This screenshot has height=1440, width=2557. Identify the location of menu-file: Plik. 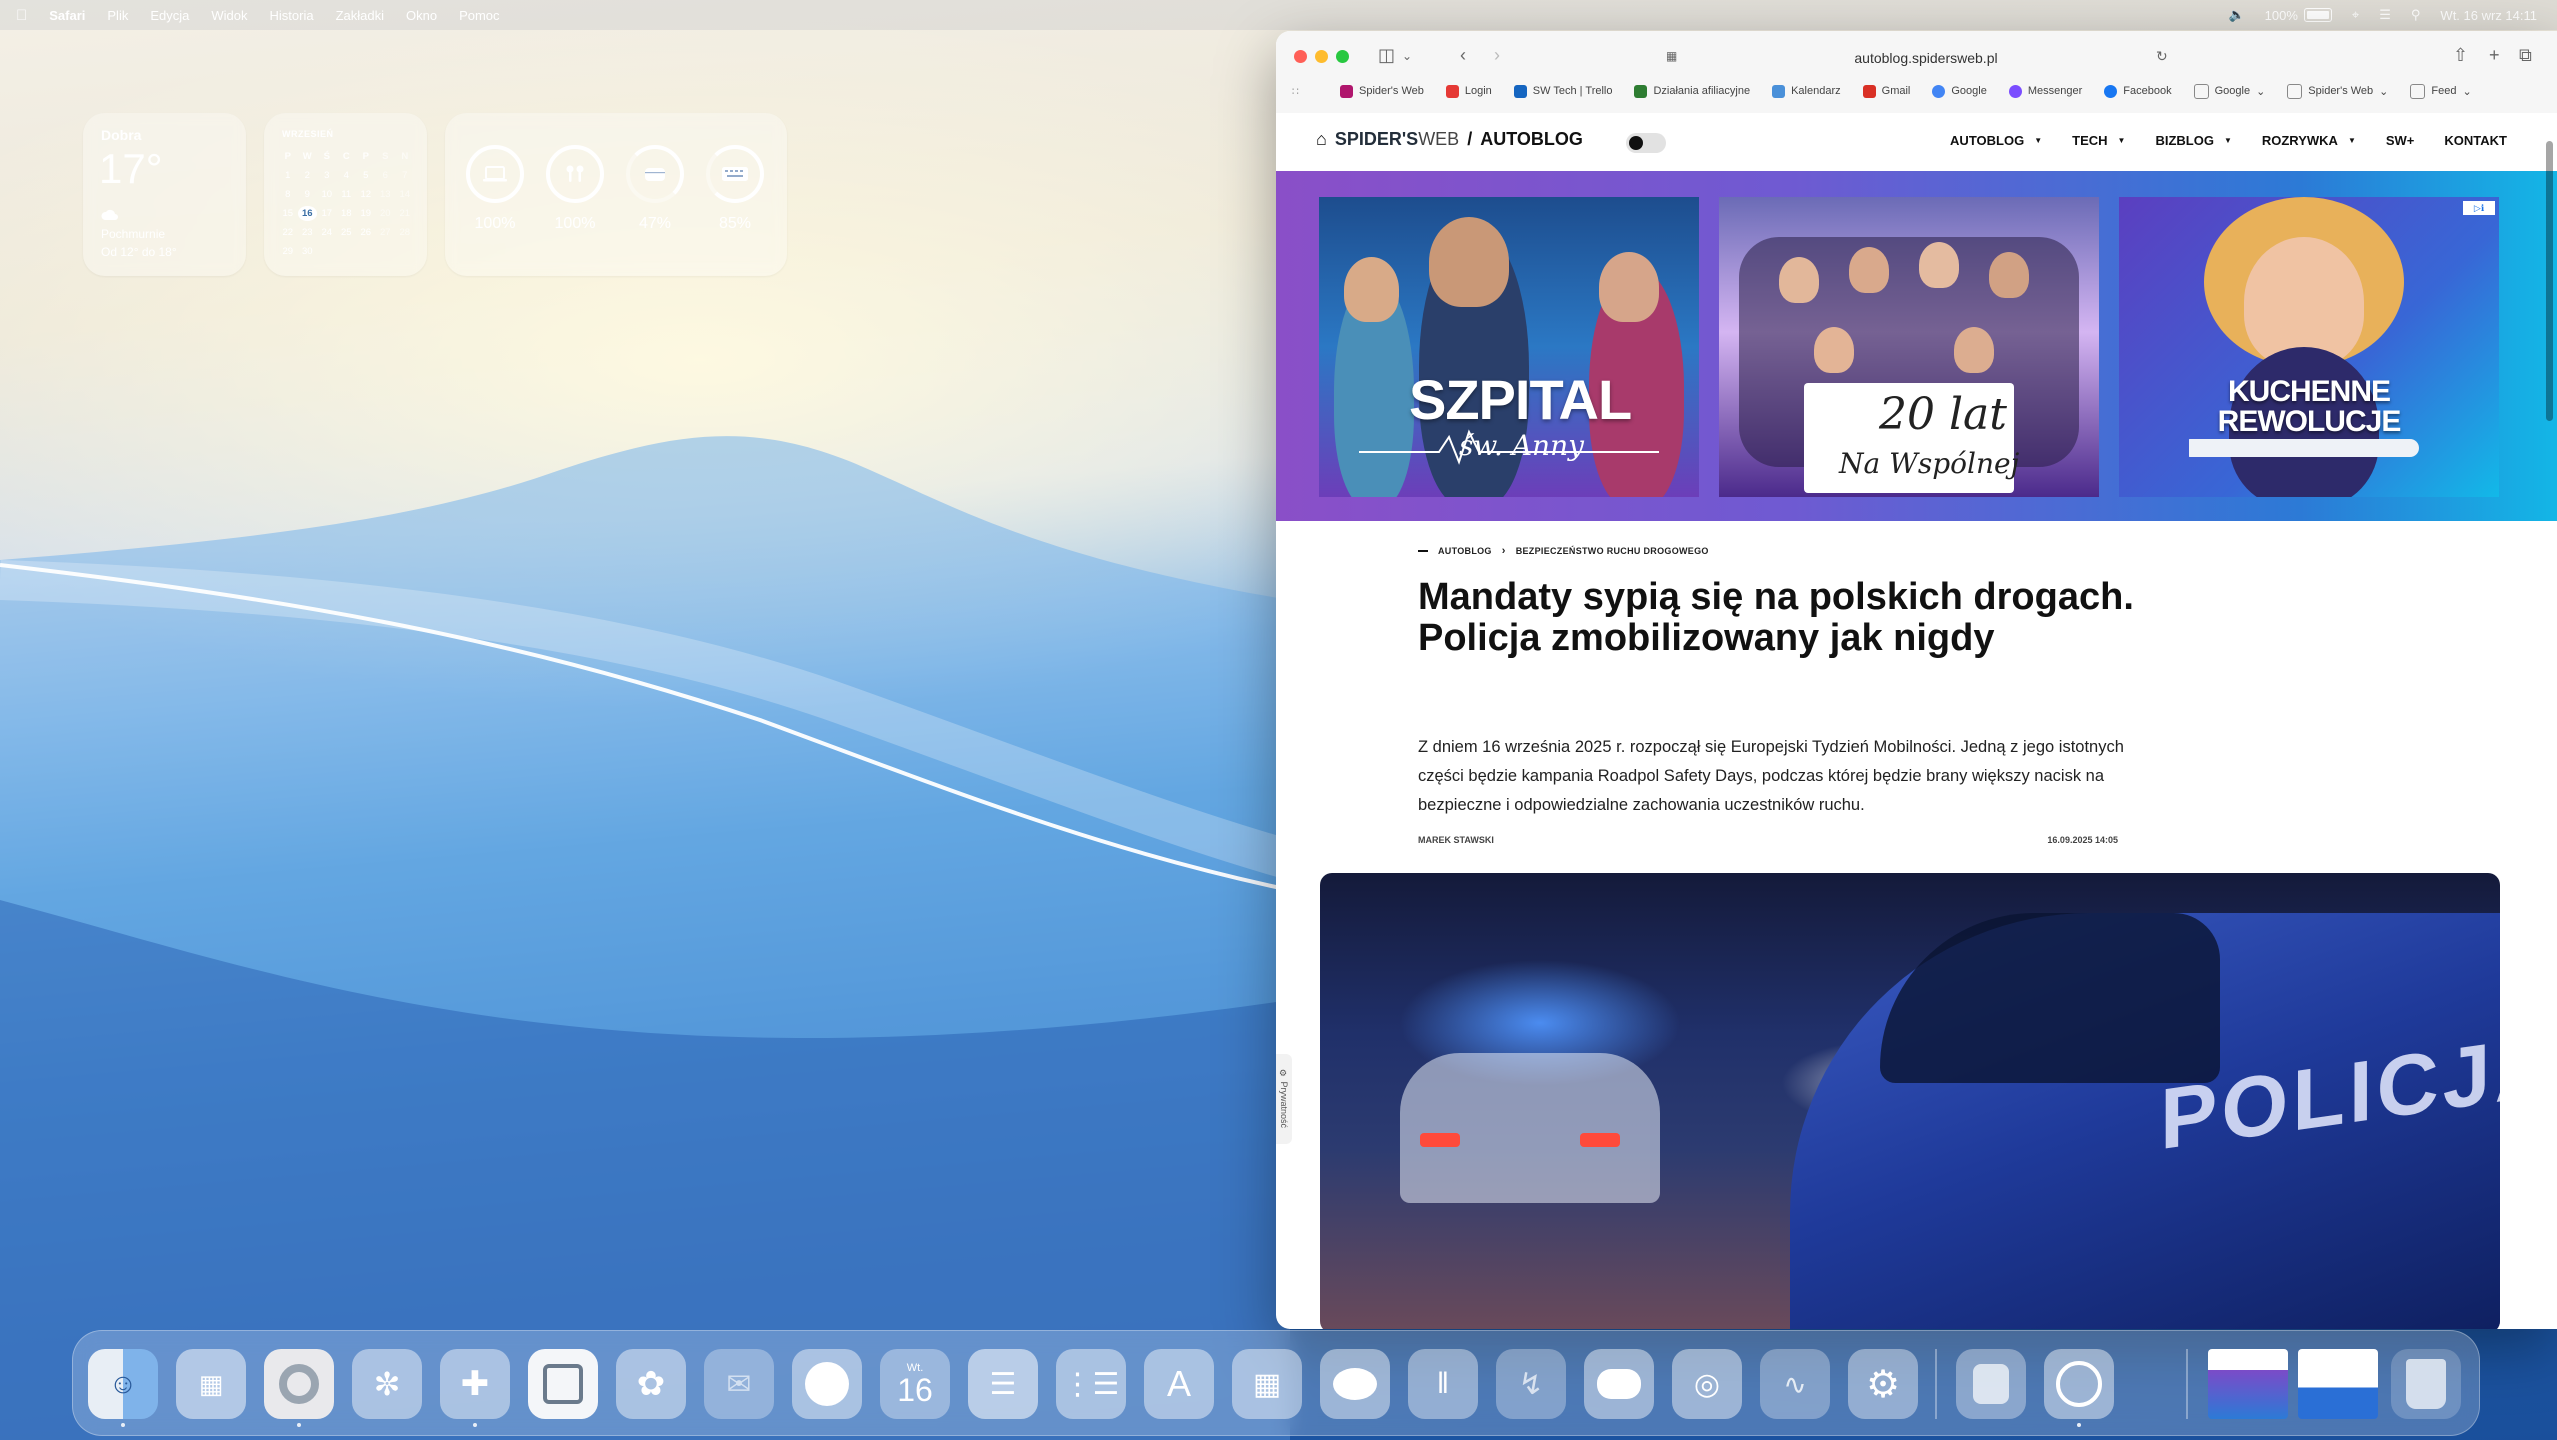
(117, 15).